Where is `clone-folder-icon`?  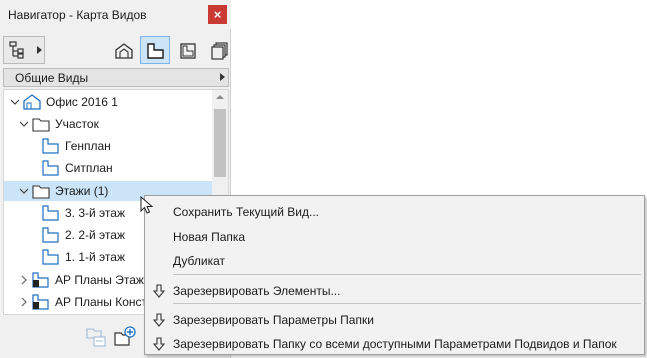 clone-folder-icon is located at coordinates (96, 337).